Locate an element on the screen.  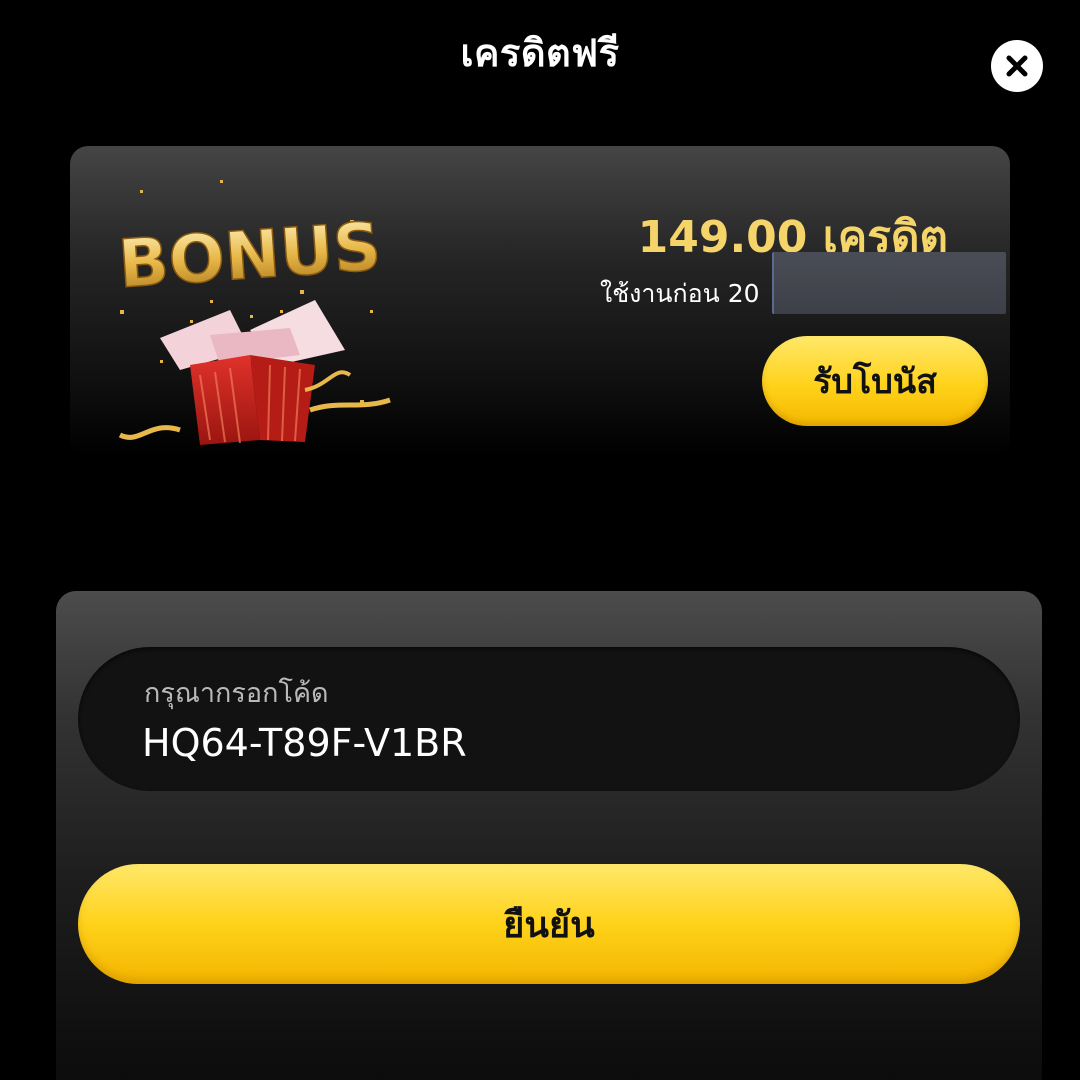
code-field-label: กรุณากรอกโค้ด is located at coordinates (236, 693).